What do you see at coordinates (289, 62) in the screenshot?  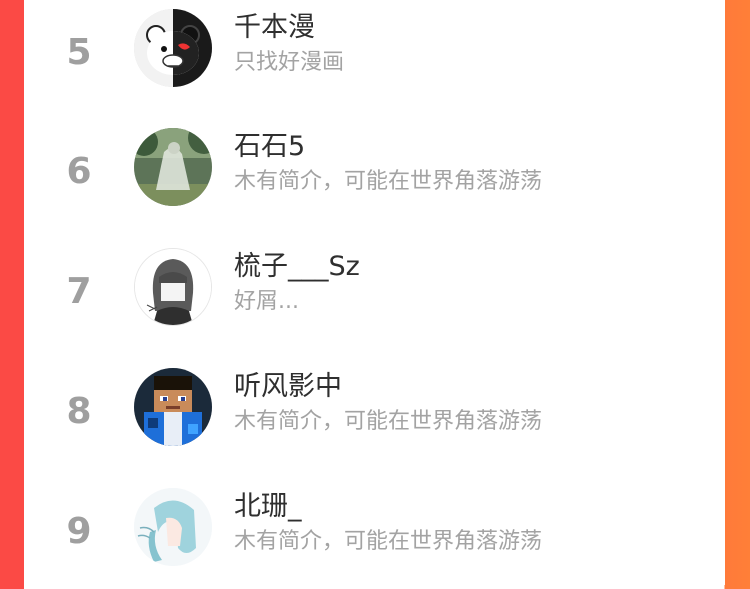 I see `user-bio: 只找好漫画` at bounding box center [289, 62].